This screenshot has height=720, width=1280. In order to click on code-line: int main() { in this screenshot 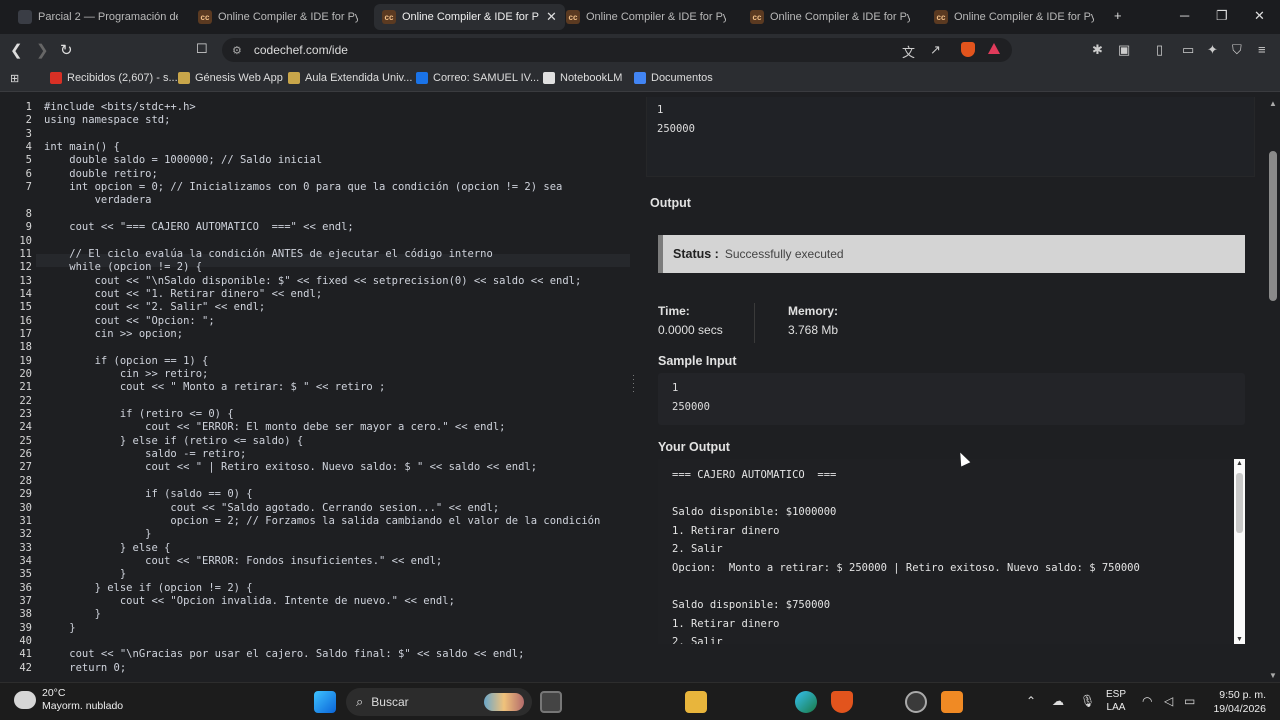, I will do `click(82, 147)`.